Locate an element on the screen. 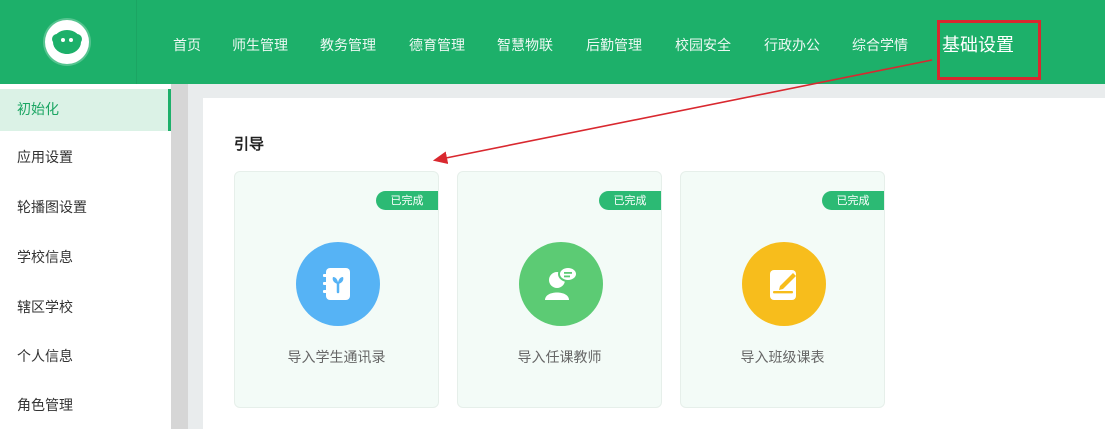 The image size is (1105, 429). schedule-edit-icon is located at coordinates (784, 284).